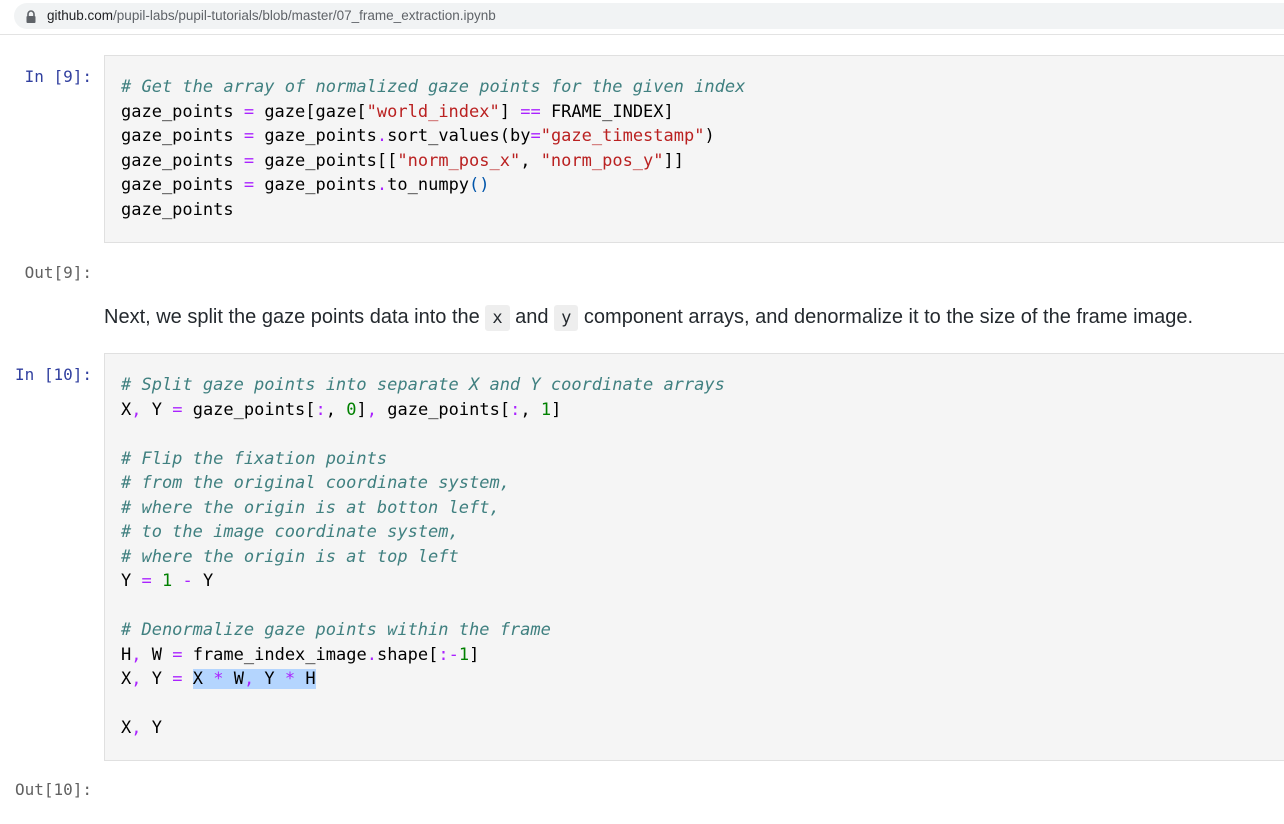 Image resolution: width=1284 pixels, height=824 pixels. What do you see at coordinates (31, 17) in the screenshot?
I see `lock-icon` at bounding box center [31, 17].